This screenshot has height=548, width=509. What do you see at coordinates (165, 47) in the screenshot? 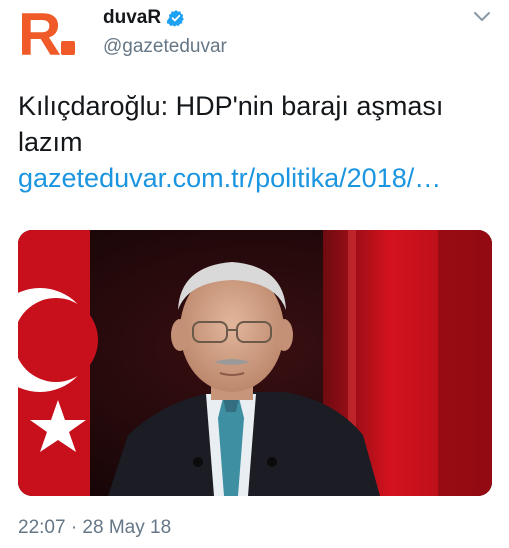
I see `author-handle: @gazeteduvar` at bounding box center [165, 47].